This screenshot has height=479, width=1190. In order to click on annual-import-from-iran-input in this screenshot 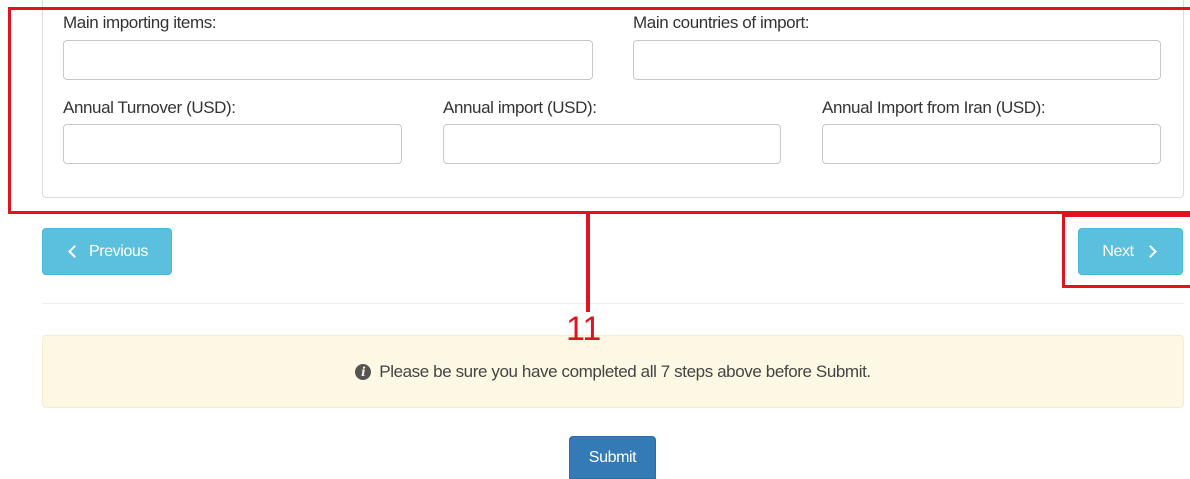, I will do `click(991, 144)`.